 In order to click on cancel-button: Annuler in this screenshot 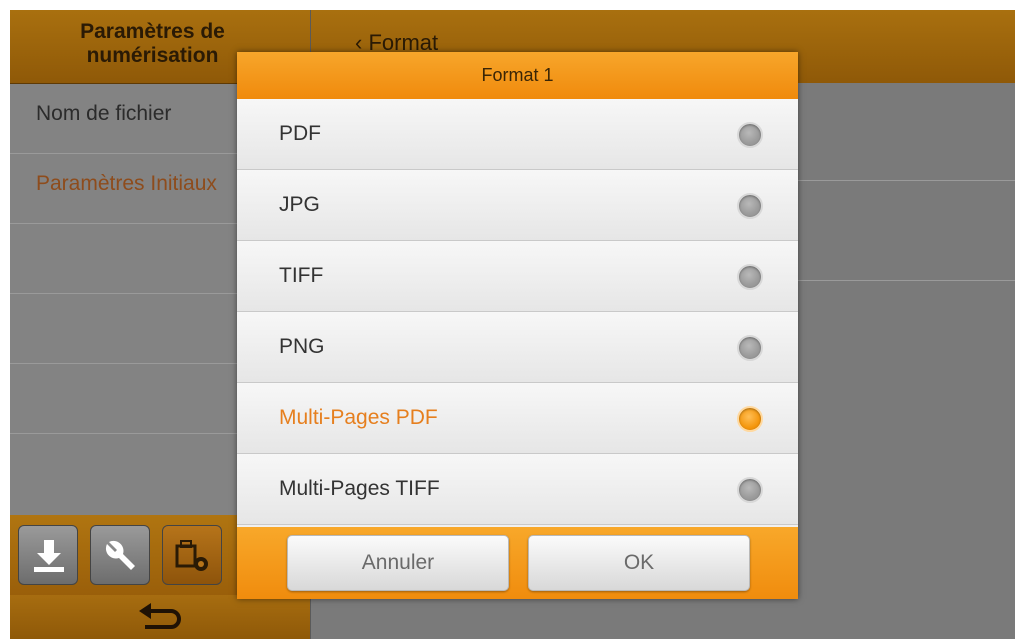, I will do `click(398, 563)`.